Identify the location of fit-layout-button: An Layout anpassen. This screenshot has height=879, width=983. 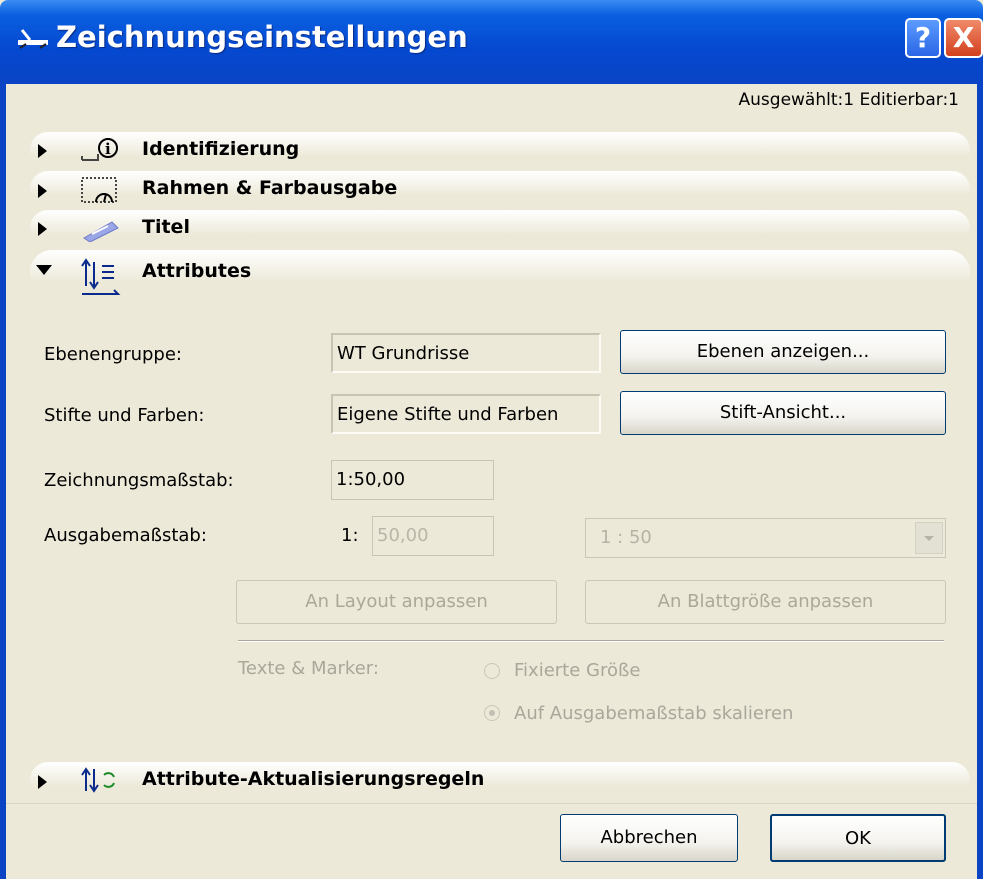
(396, 602).